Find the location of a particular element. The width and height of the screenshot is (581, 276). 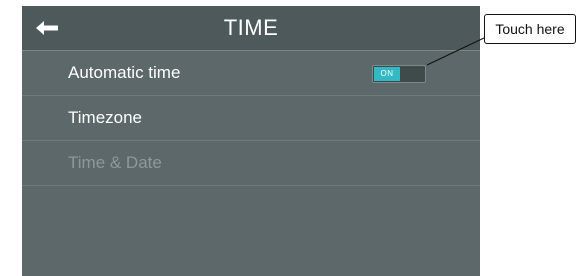

time-date-row: Time & Date is located at coordinates (251, 163).